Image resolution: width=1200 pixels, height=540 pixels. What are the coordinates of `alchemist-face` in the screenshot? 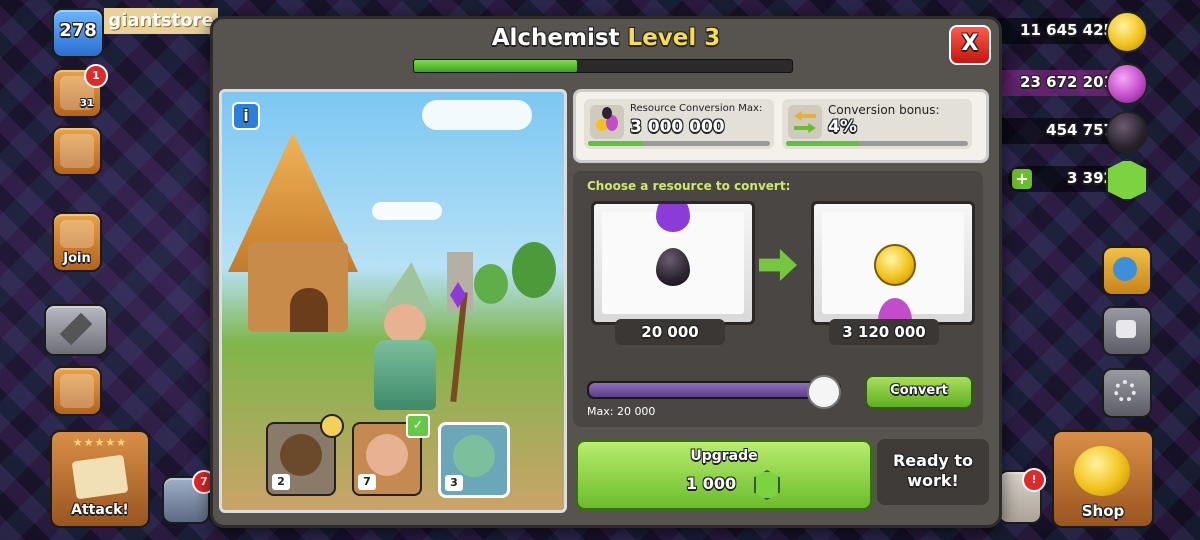 It's located at (405, 324).